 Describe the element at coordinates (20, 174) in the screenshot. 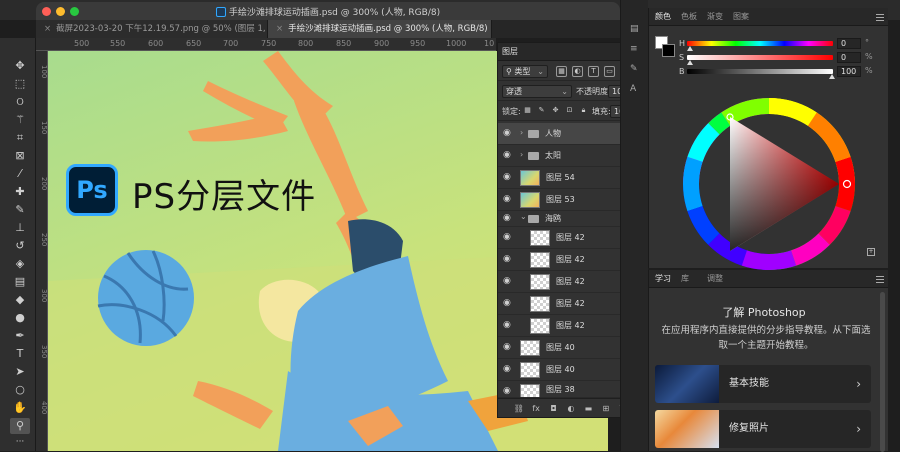

I see `eyedropper-tool-icon: ⁄` at that location.